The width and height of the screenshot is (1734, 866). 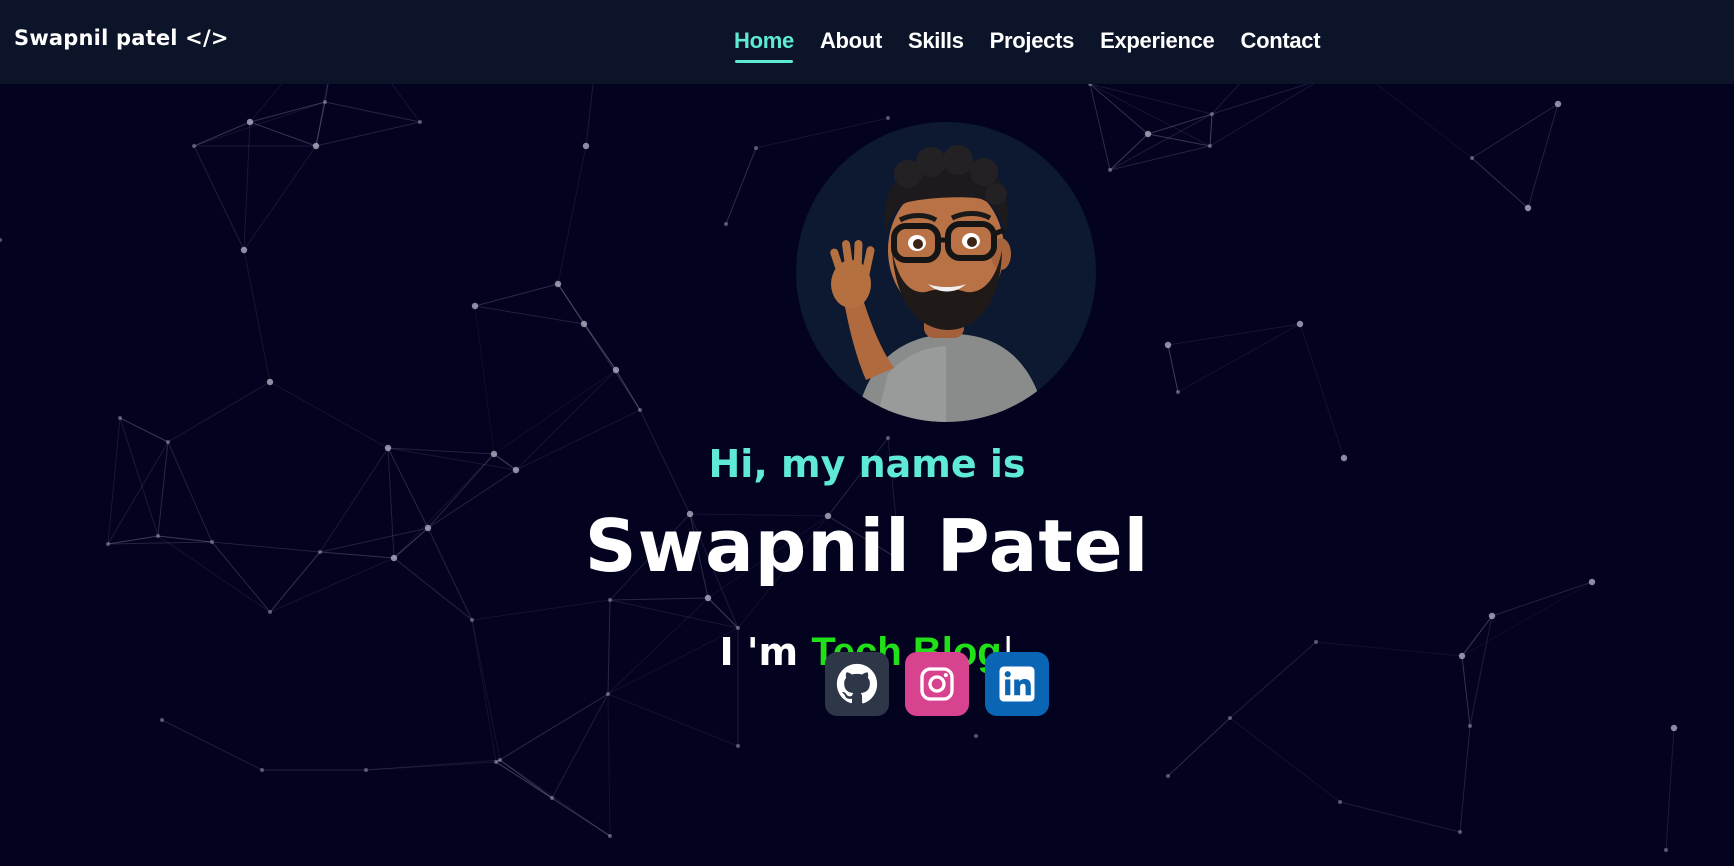 I want to click on avatar, so click(x=946, y=272).